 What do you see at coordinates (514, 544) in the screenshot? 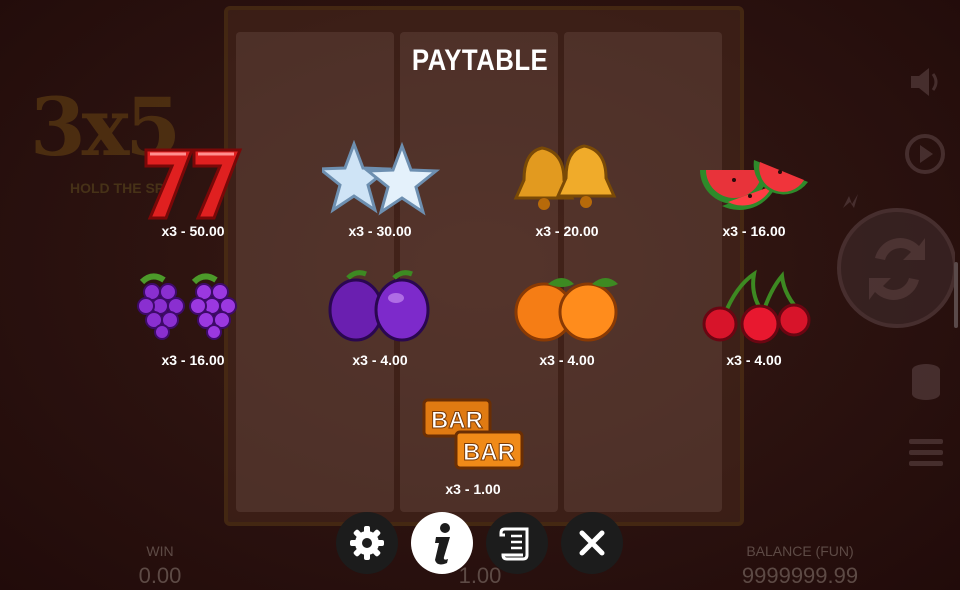
I see `history-icon` at bounding box center [514, 544].